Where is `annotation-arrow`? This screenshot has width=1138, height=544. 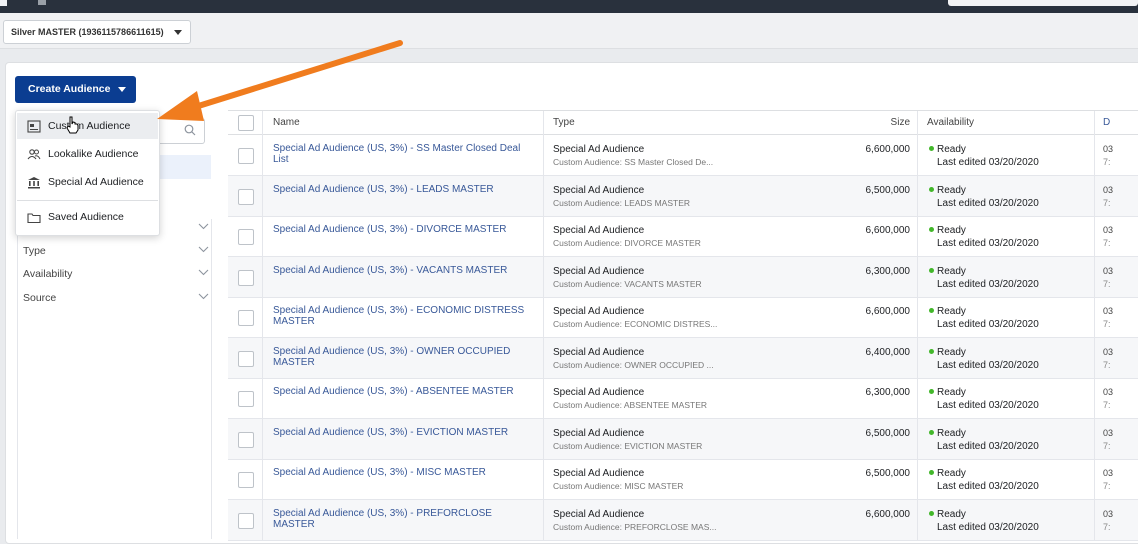
annotation-arrow is located at coordinates (280, 80).